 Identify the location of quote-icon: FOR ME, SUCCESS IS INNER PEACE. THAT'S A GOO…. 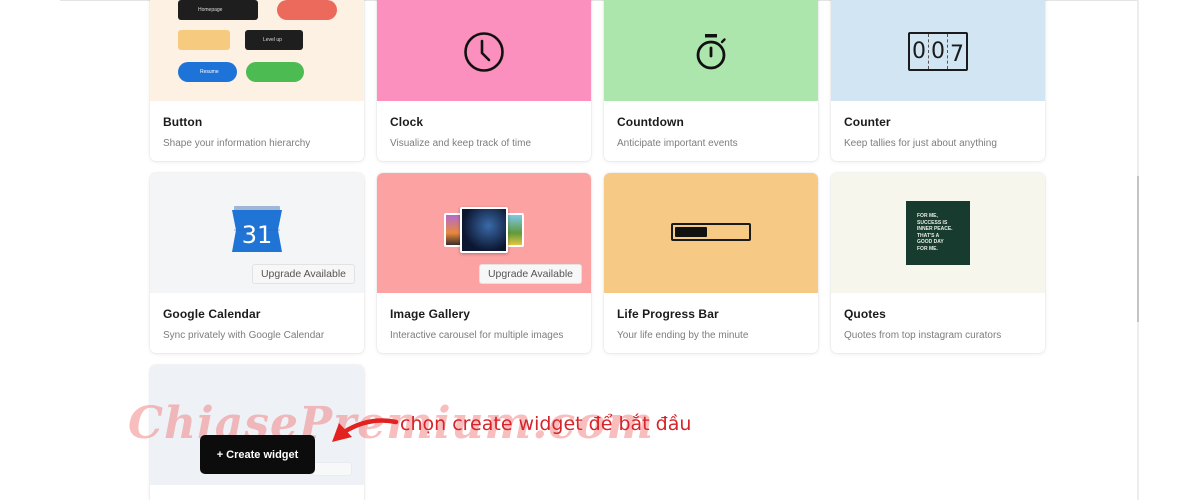
(938, 233).